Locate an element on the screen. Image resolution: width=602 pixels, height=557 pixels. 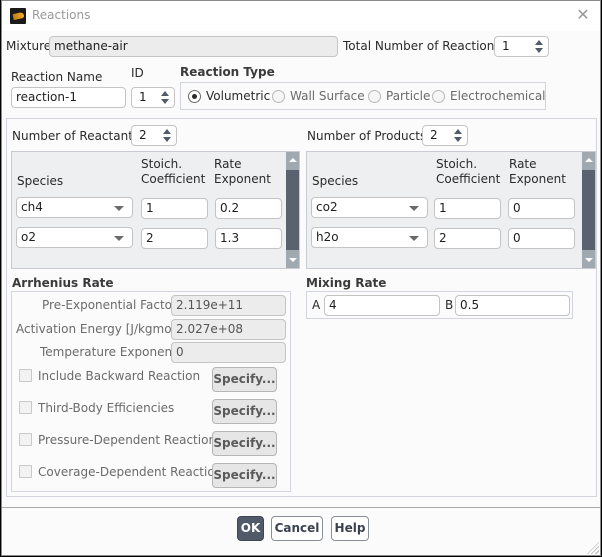
title-bar: Reactions ✕ is located at coordinates (301, 16).